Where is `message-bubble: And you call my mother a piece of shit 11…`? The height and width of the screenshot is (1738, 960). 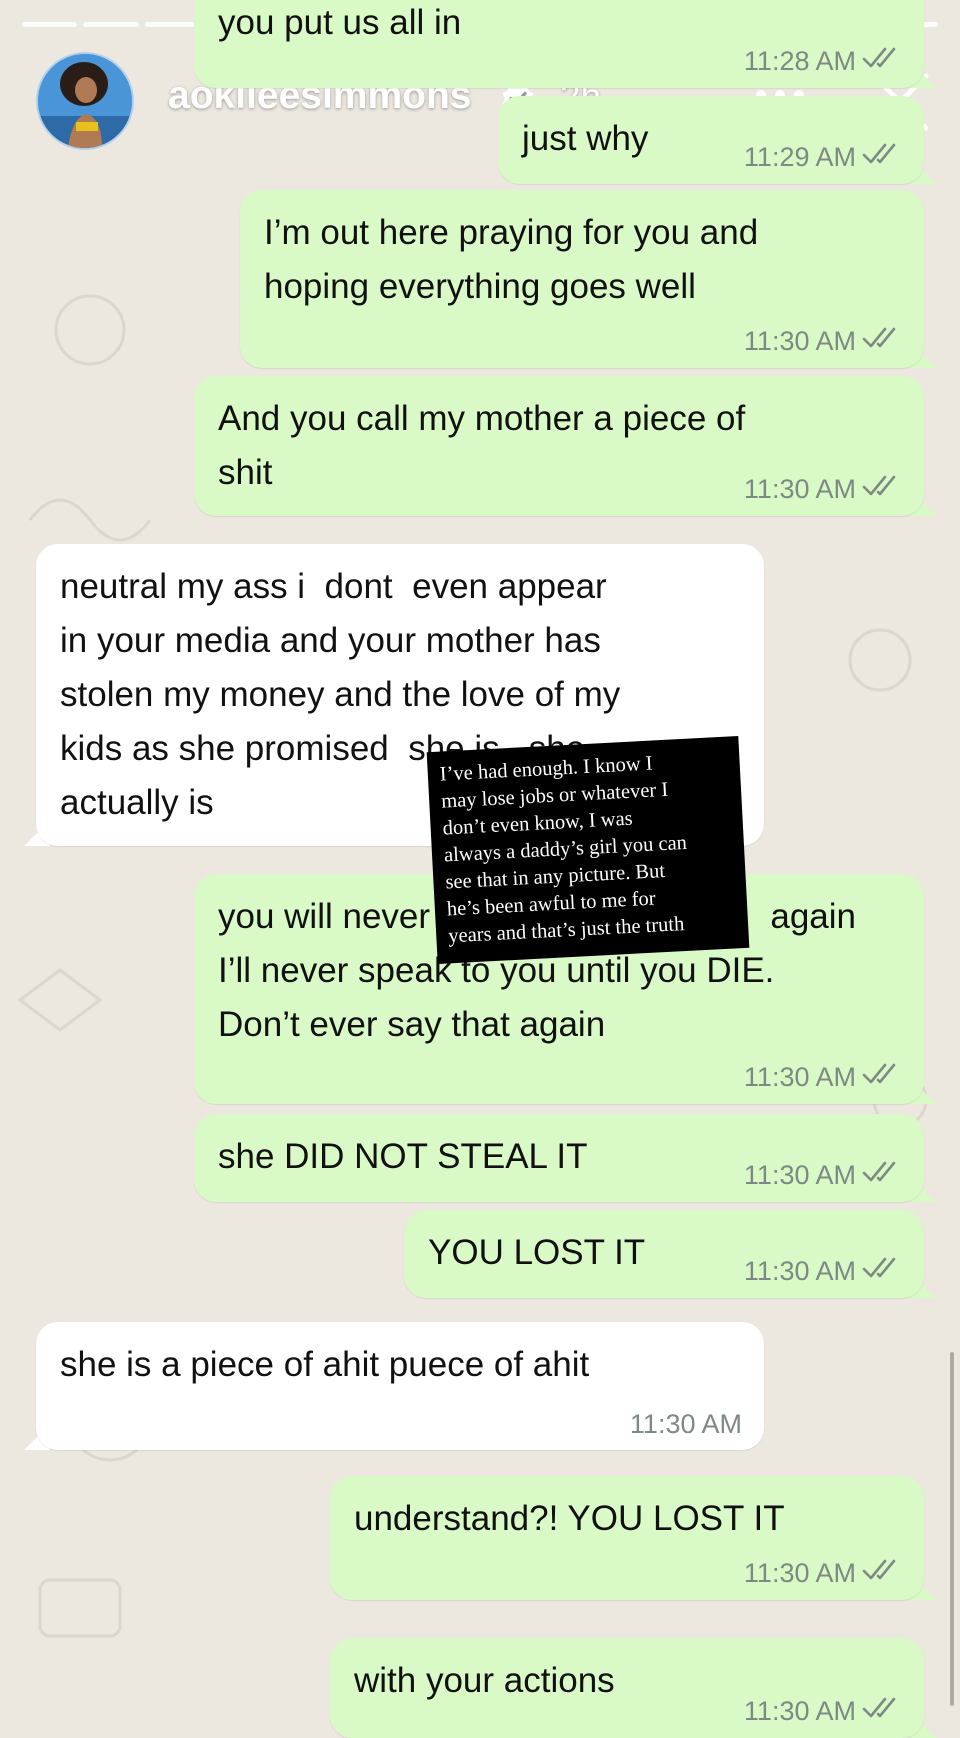
message-bubble: And you call my mother a piece of shit 11… is located at coordinates (559, 446).